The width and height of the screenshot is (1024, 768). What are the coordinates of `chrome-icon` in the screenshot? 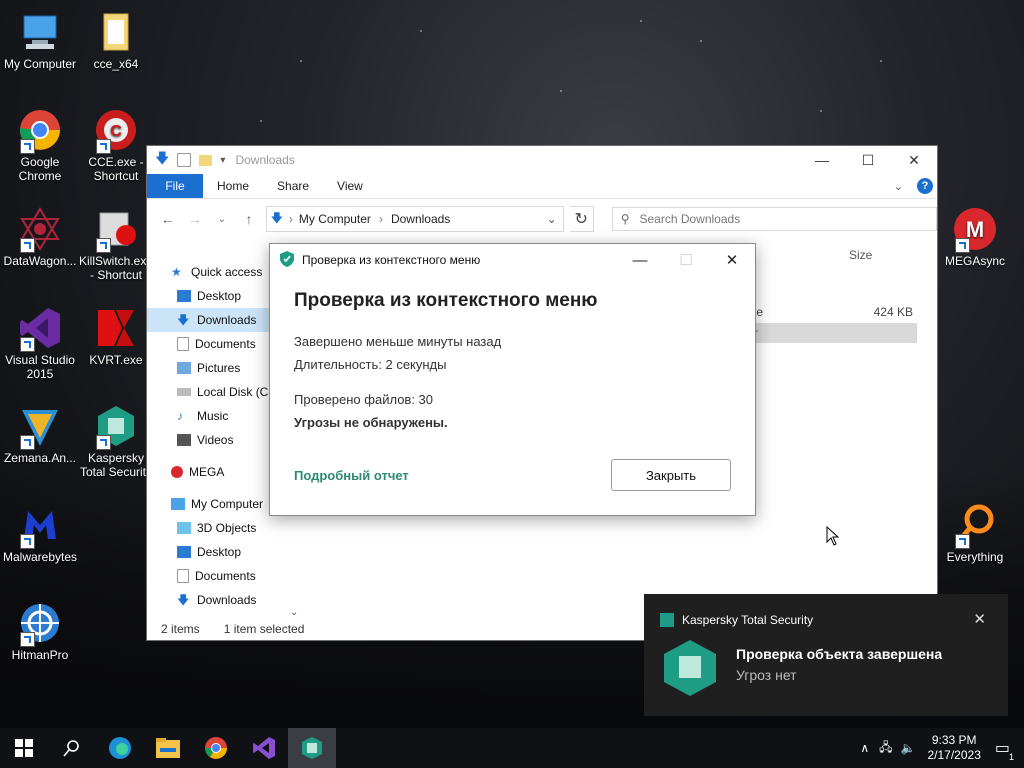 It's located at (216, 748).